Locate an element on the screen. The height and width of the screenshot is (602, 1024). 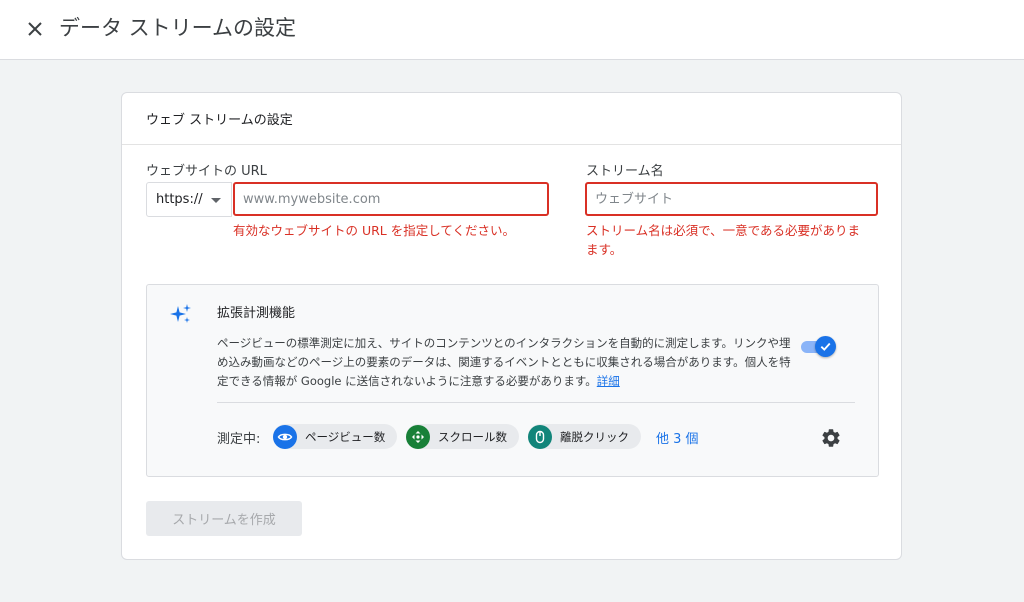
card-title: ウェブ ストリームの設定 is located at coordinates (219, 120).